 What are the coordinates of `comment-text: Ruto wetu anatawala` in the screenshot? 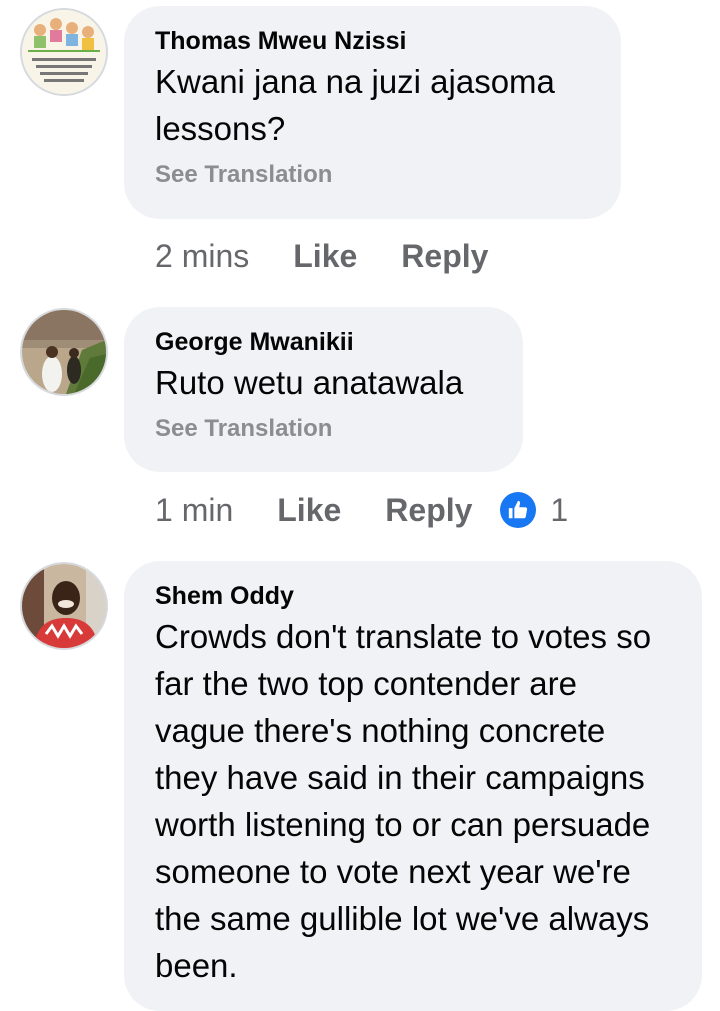 It's located at (309, 382).